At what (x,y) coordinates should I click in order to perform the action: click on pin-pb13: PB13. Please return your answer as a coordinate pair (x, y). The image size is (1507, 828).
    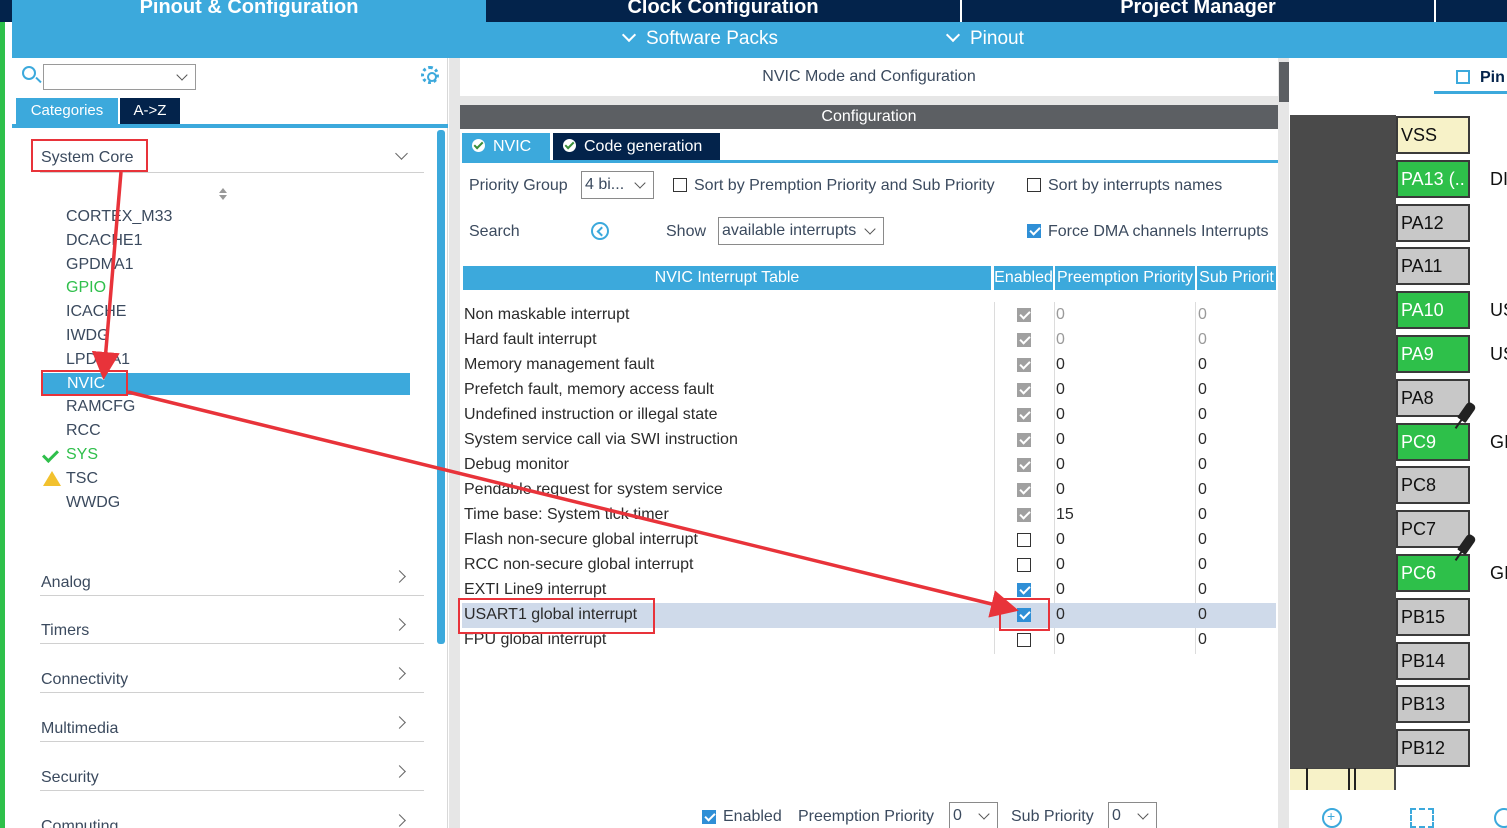
    Looking at the image, I should click on (1433, 704).